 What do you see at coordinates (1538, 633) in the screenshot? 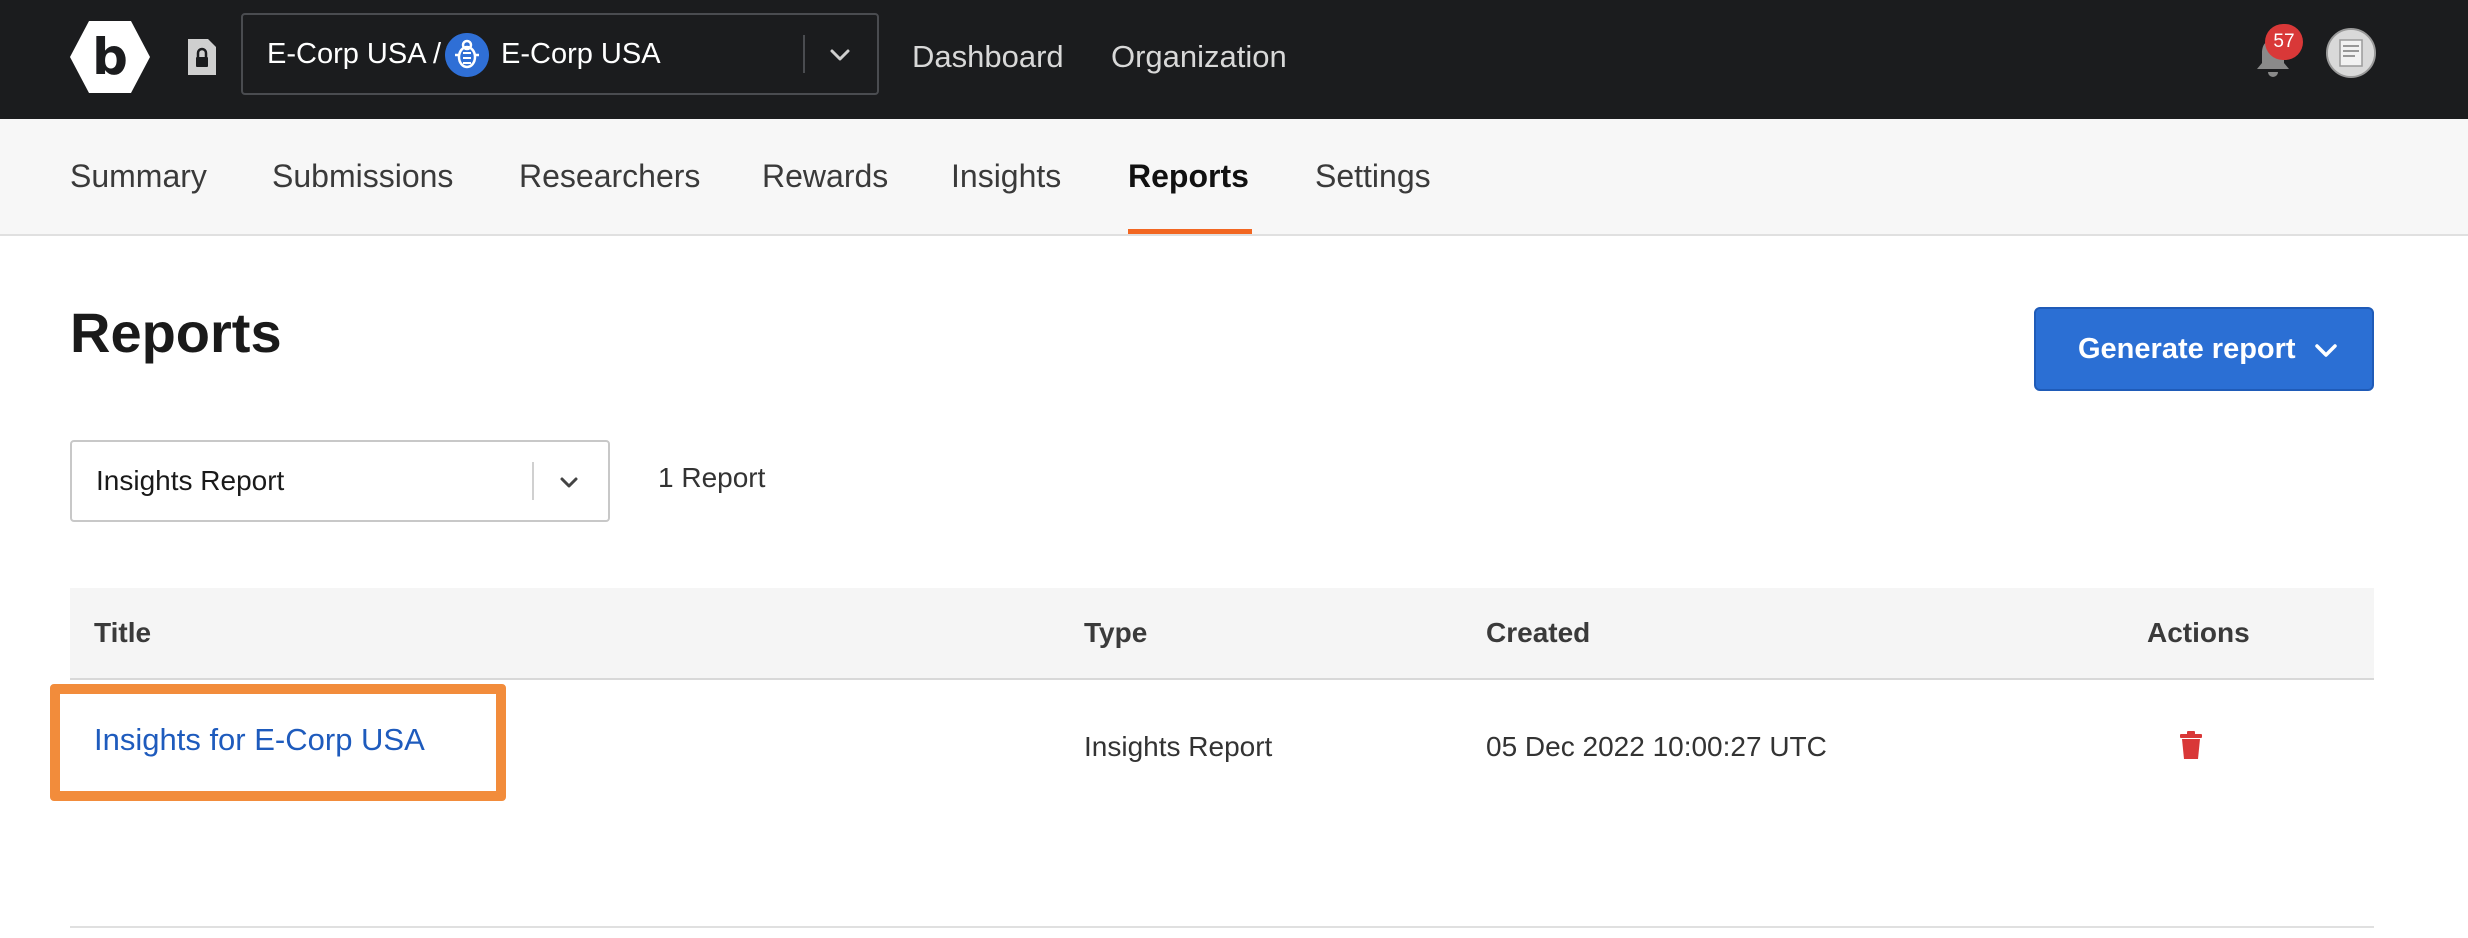
I see `column-header-created: Created` at bounding box center [1538, 633].